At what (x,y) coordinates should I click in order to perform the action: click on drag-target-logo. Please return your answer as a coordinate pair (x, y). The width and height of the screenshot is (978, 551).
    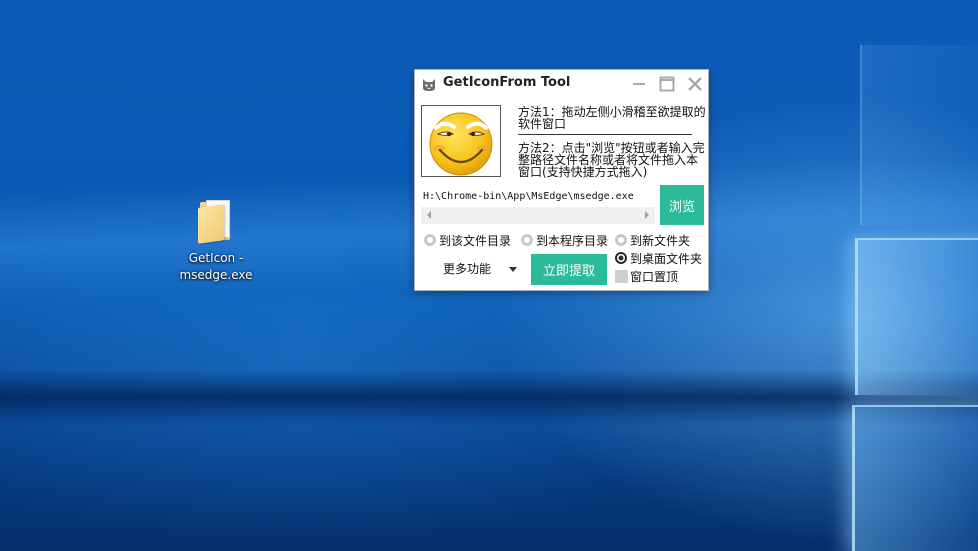
    Looking at the image, I should click on (461, 141).